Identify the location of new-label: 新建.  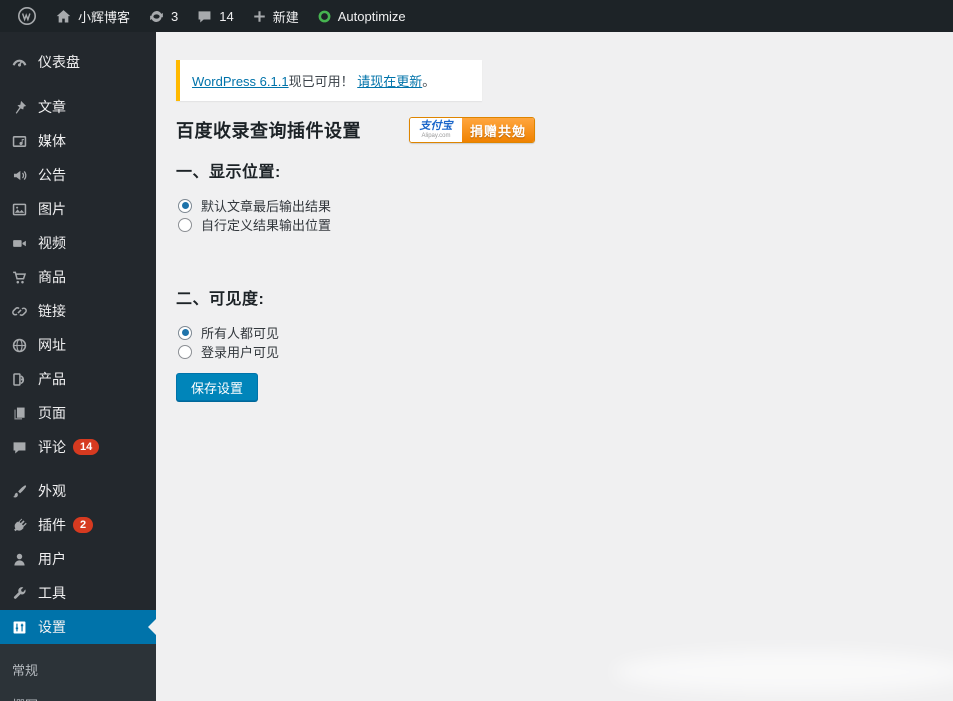
(285, 17).